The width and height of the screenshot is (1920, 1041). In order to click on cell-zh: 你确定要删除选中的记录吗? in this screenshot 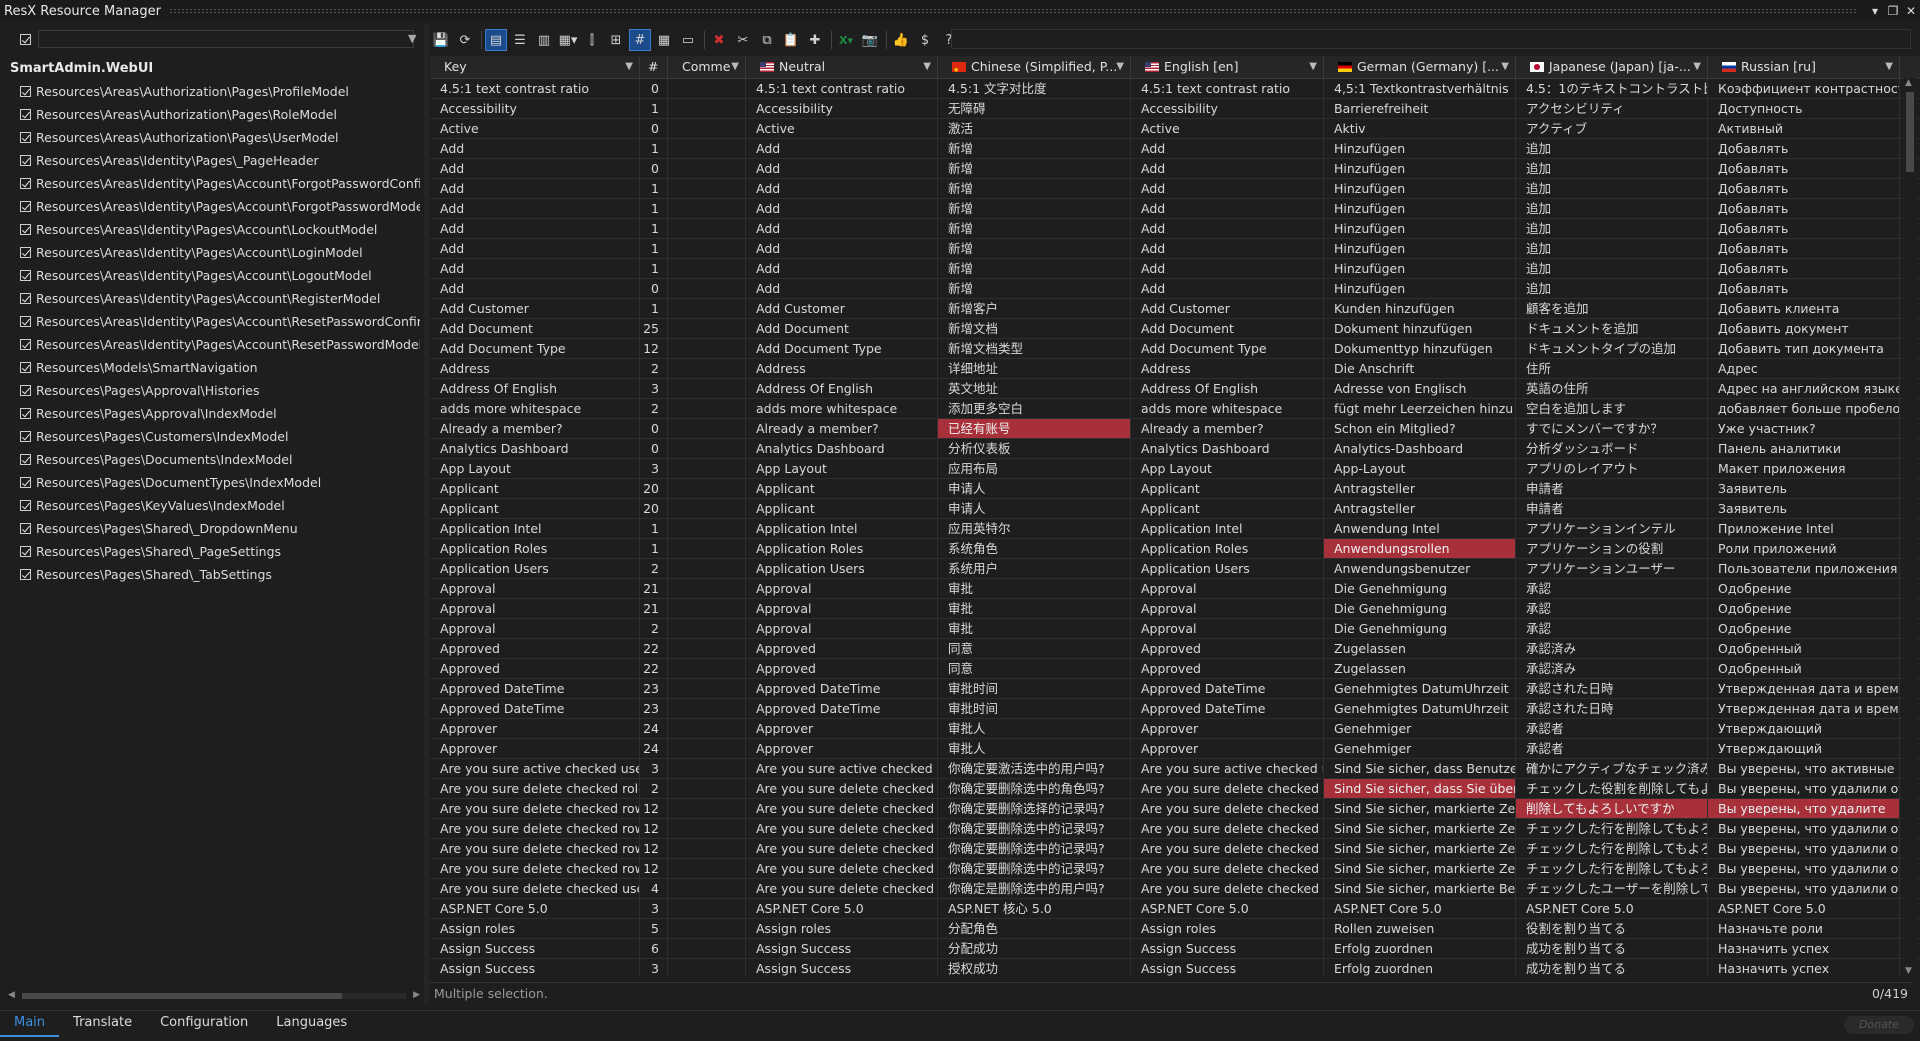, I will do `click(1034, 828)`.